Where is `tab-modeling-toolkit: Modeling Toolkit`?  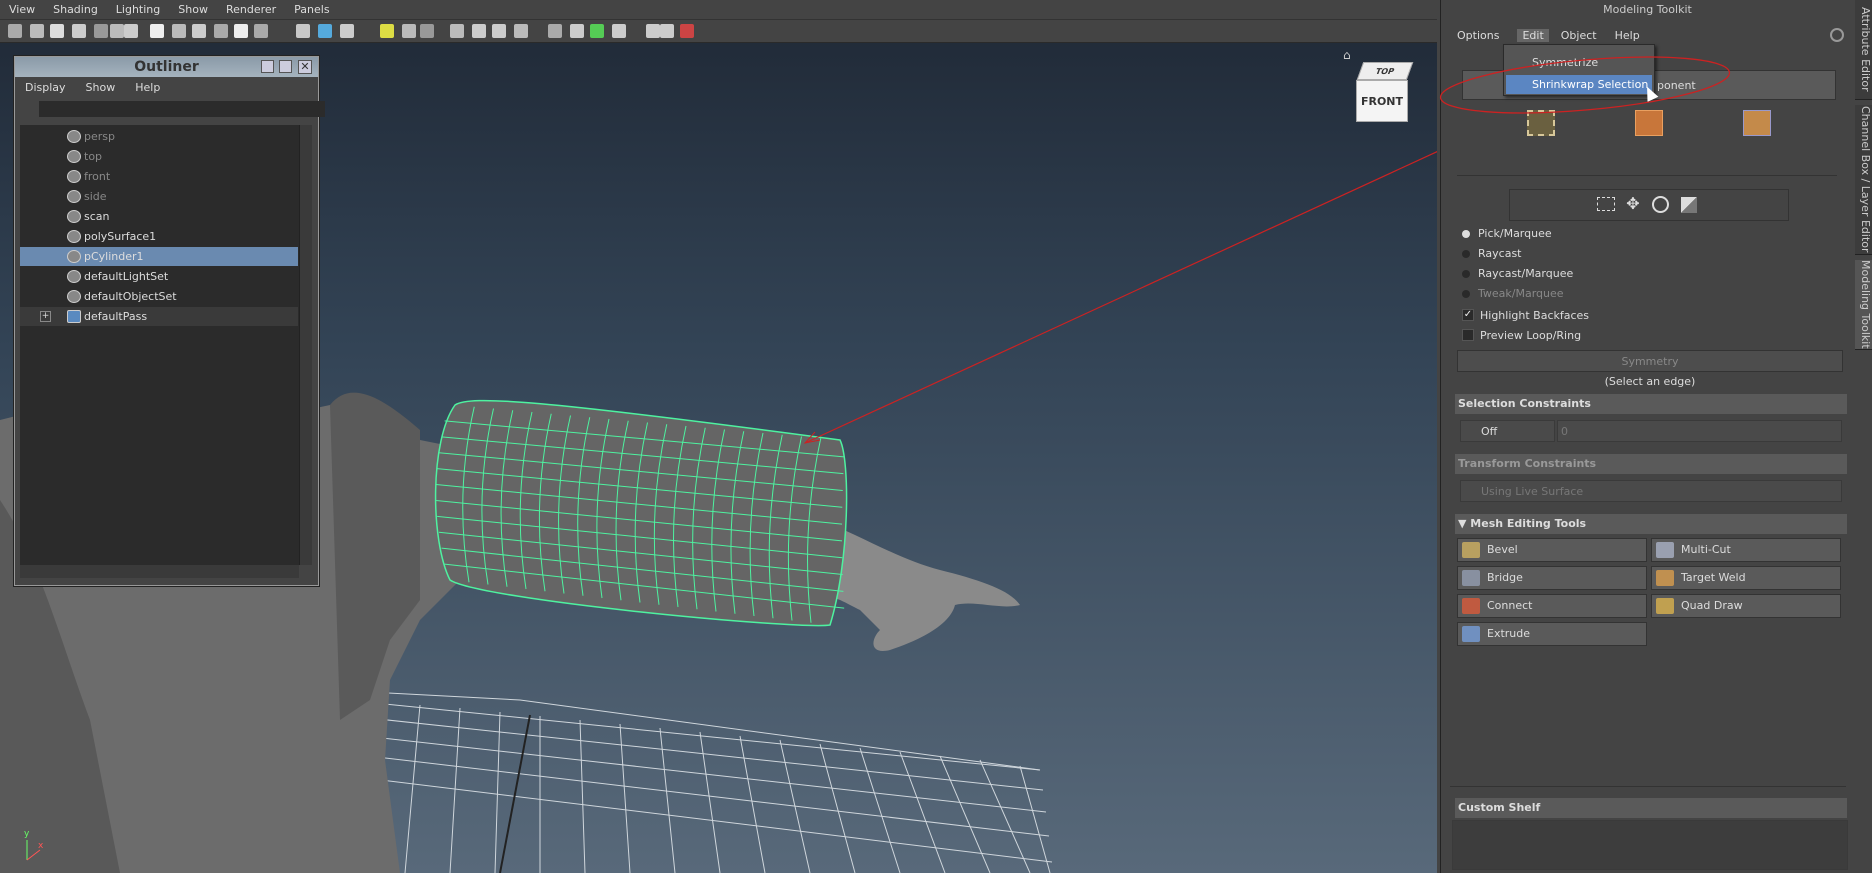
tab-modeling-toolkit: Modeling Toolkit is located at coordinates (1863, 305).